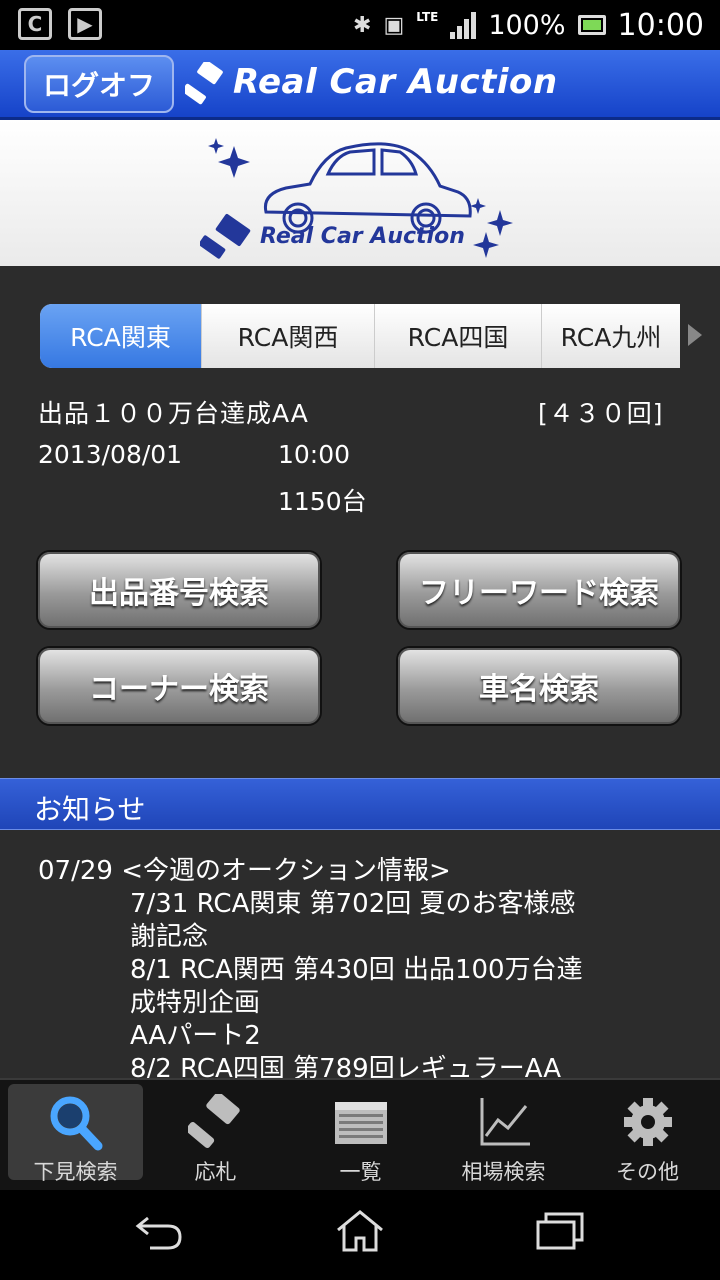 This screenshot has height=1280, width=720. Describe the element at coordinates (527, 25) in the screenshot. I see `battery-percent: 100%` at that location.